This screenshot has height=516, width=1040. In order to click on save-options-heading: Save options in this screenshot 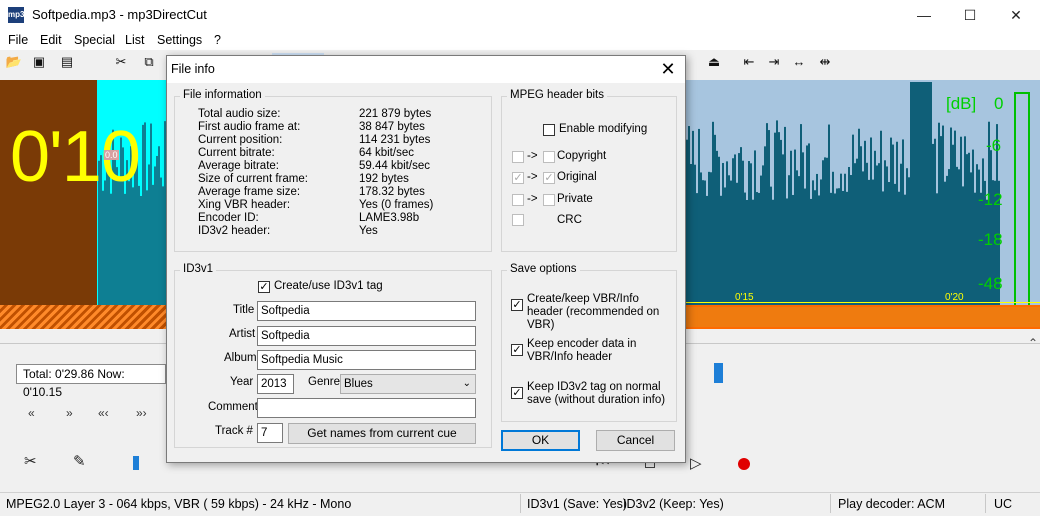, I will do `click(543, 269)`.